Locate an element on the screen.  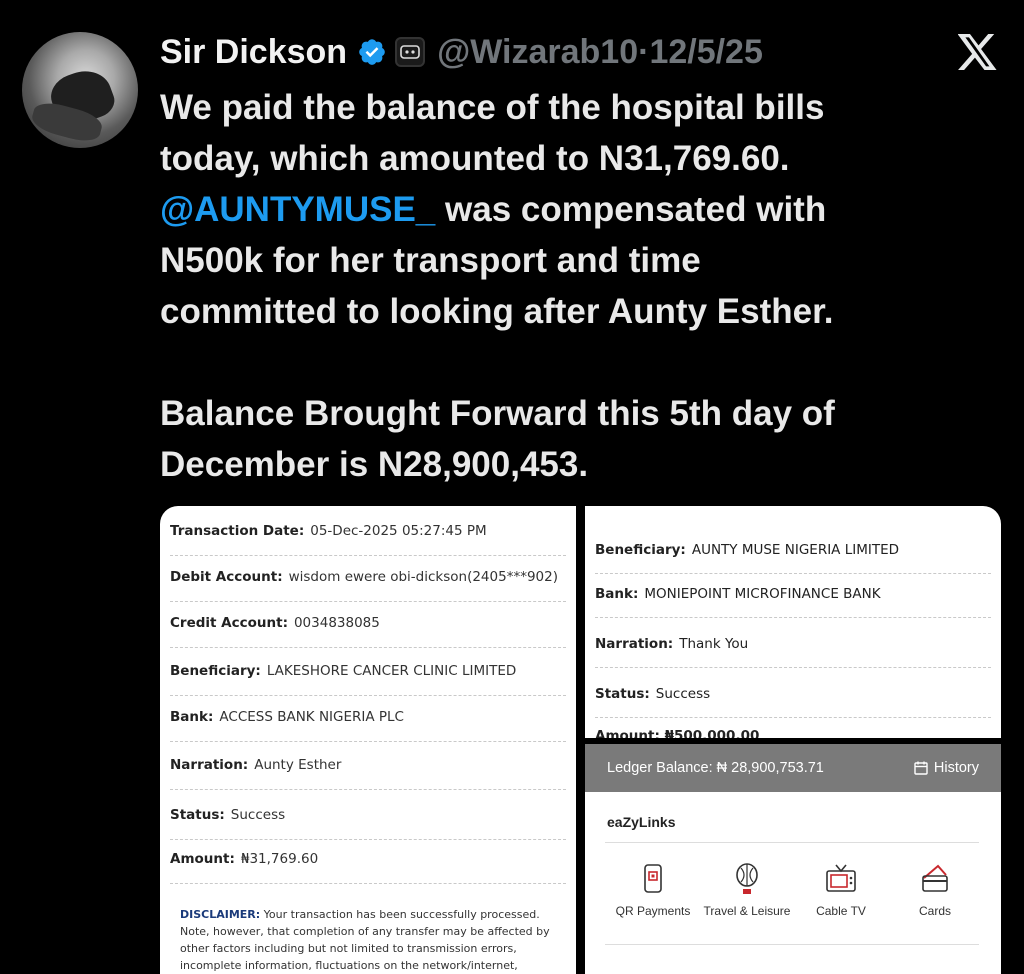
mention-link: @AUNTYMUSE_ is located at coordinates (297, 209).